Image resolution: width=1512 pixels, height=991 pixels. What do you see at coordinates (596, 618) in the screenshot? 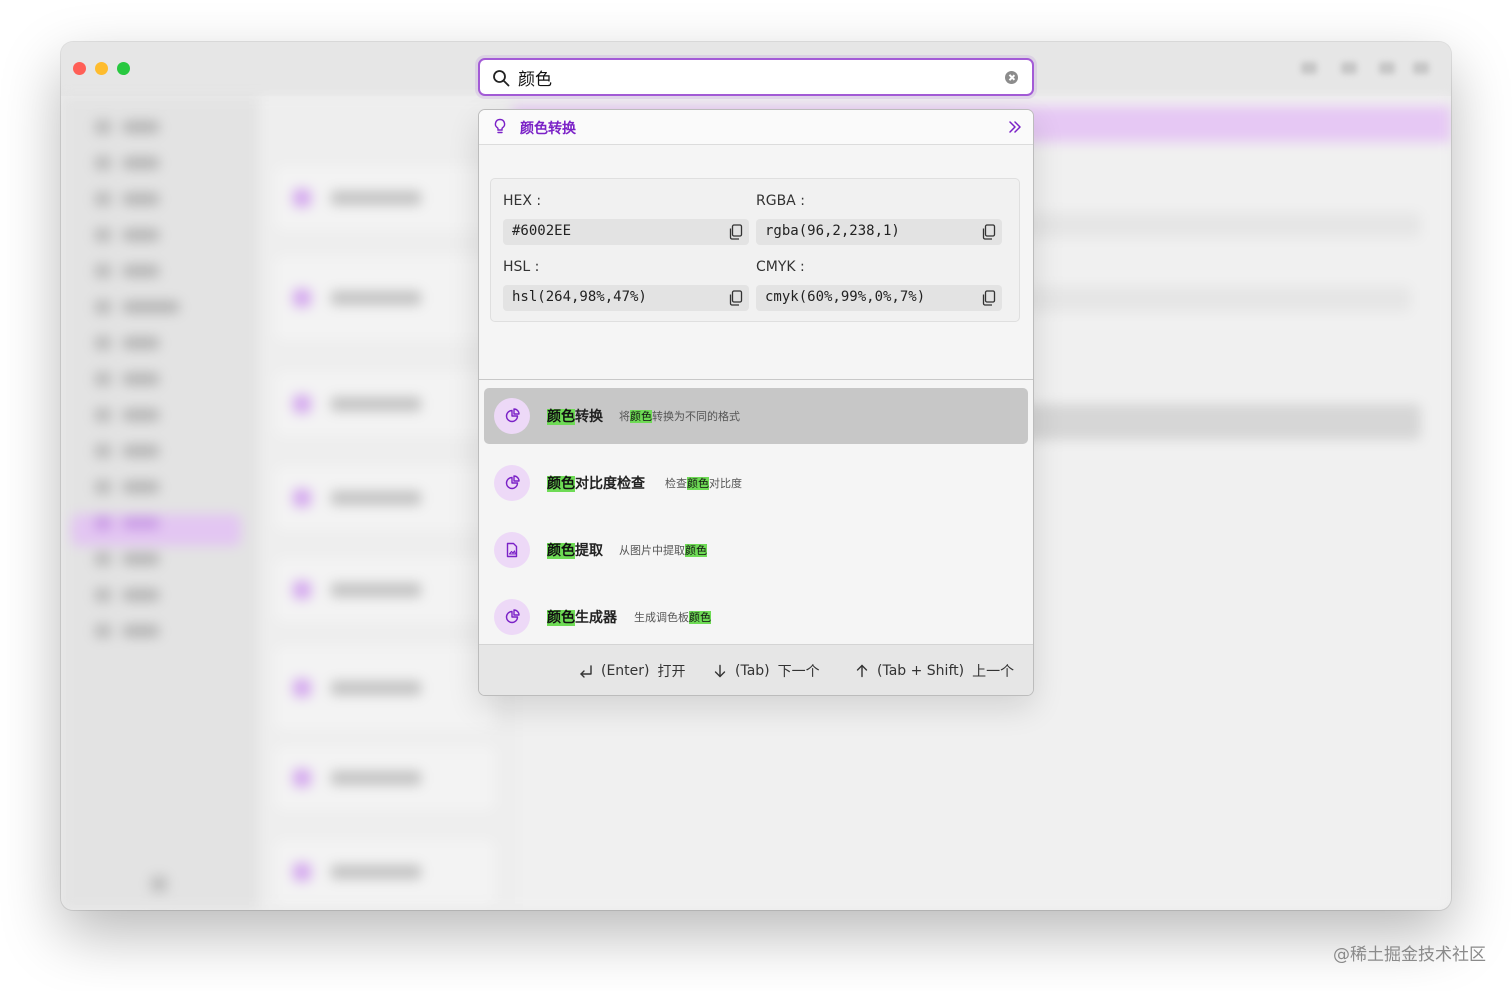
I see `result-name-rest: 生成器` at bounding box center [596, 618].